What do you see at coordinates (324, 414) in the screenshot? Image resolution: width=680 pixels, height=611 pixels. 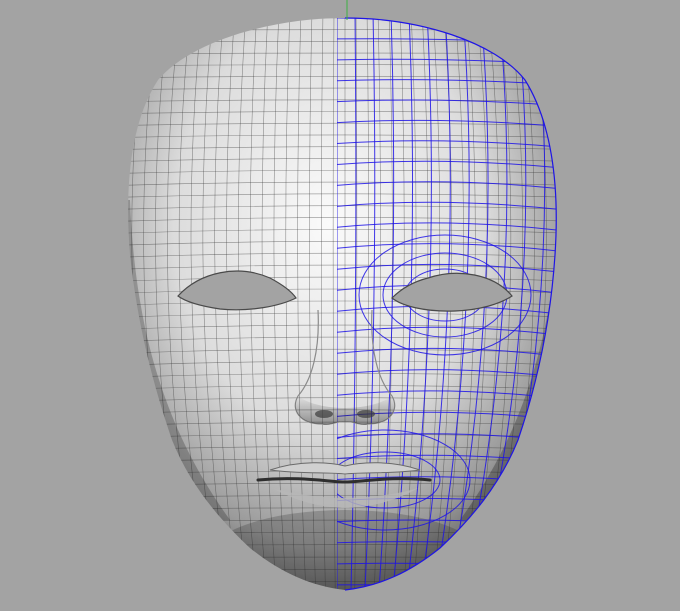 I see `left-nostril` at bounding box center [324, 414].